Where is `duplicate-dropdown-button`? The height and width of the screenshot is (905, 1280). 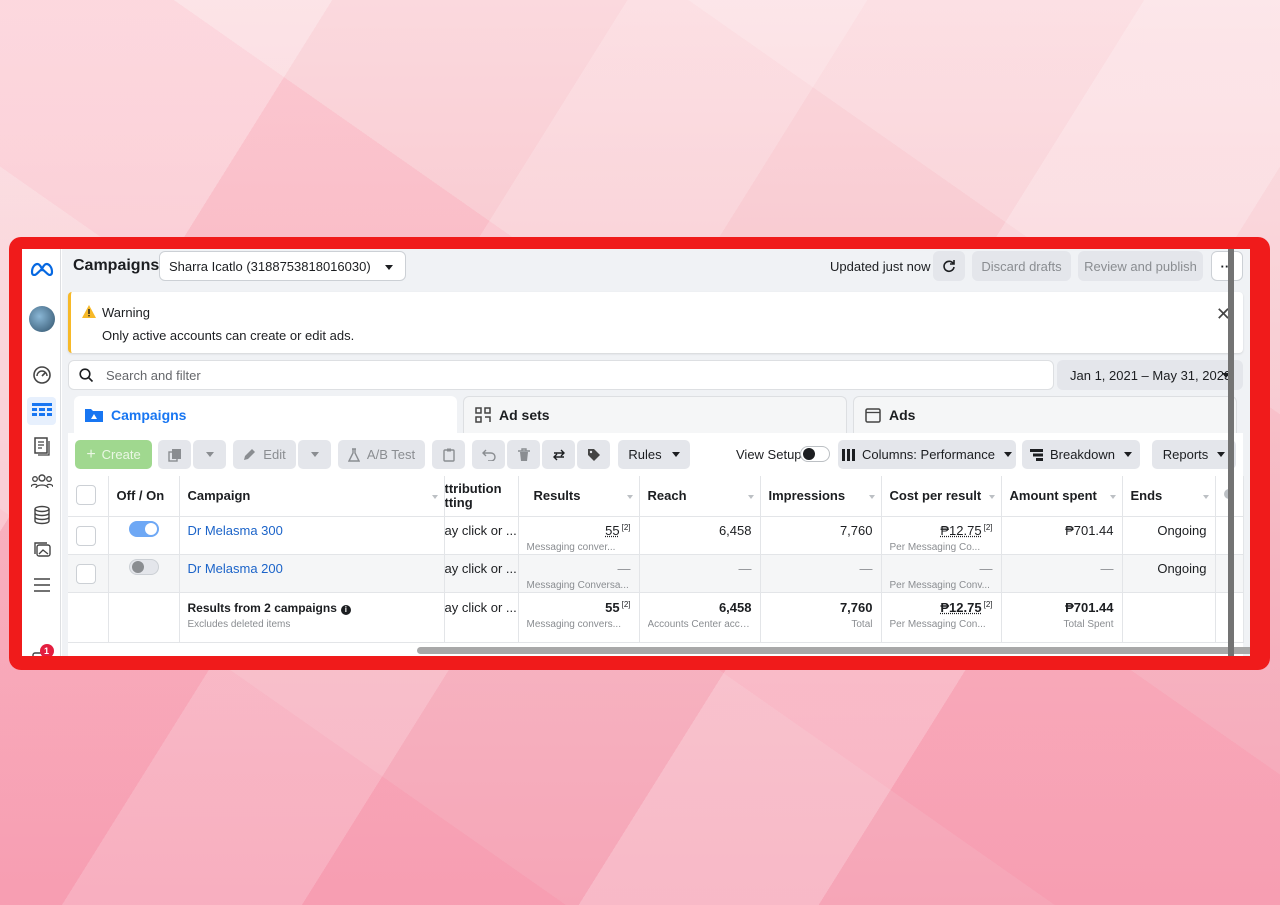
duplicate-dropdown-button is located at coordinates (209, 454).